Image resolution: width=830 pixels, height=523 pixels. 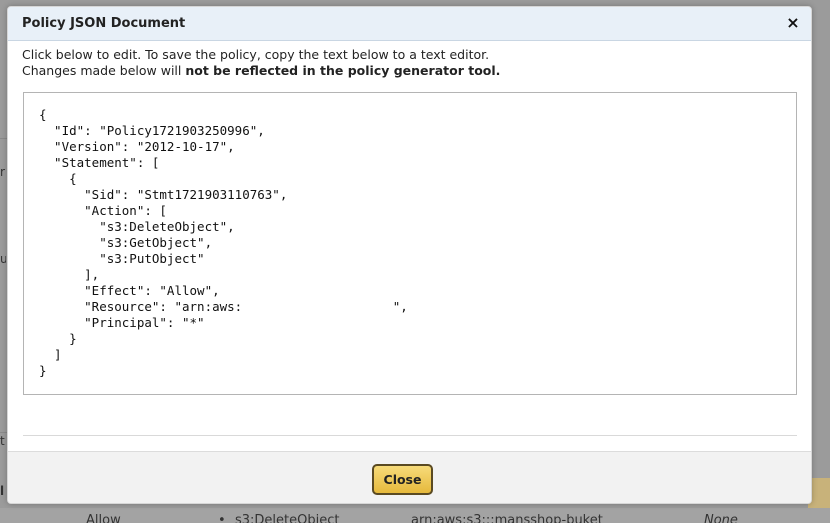 I want to click on dialog-titlebar: Policy JSON Document ×, so click(x=409, y=24).